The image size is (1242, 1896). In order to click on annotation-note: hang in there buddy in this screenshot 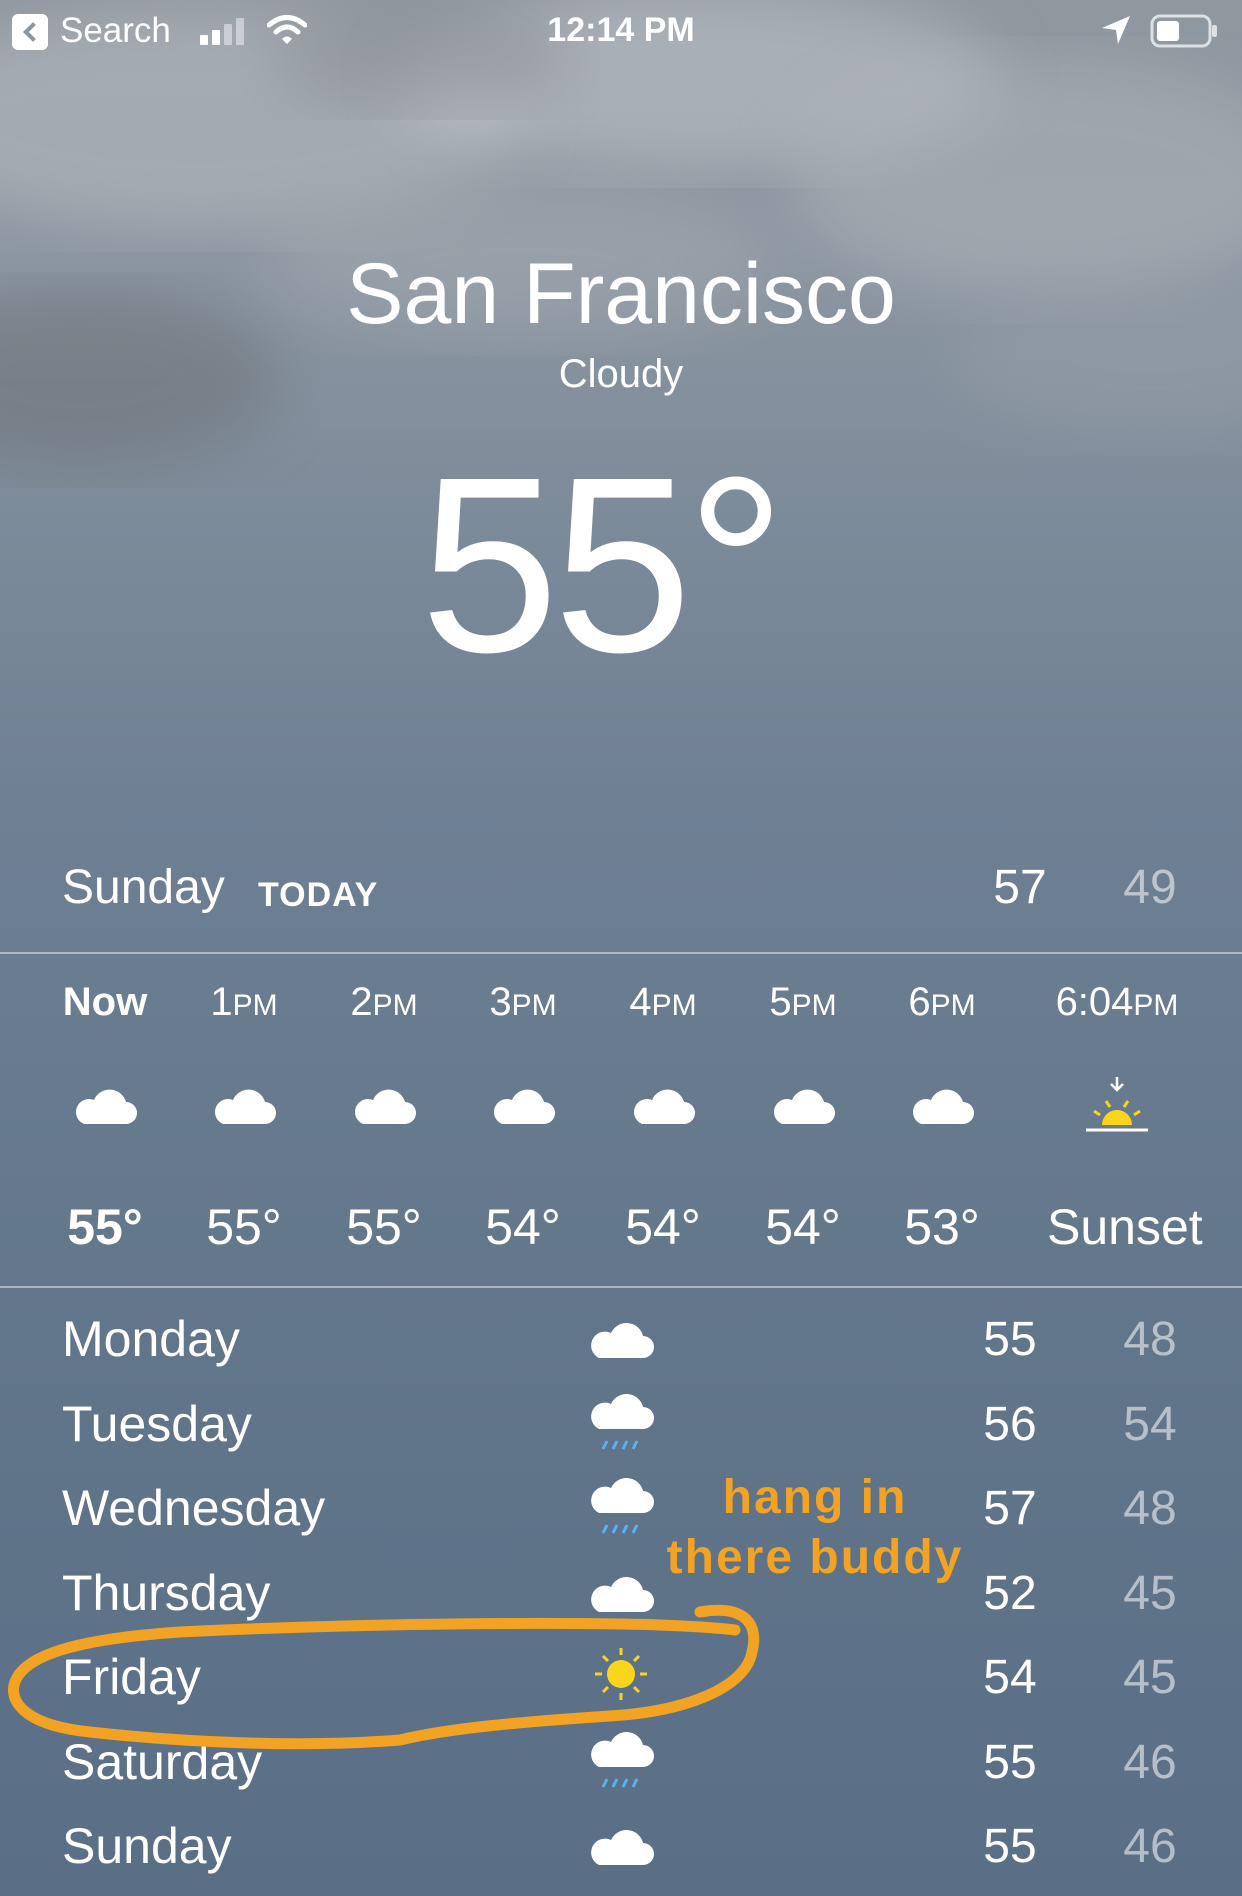, I will do `click(815, 1528)`.